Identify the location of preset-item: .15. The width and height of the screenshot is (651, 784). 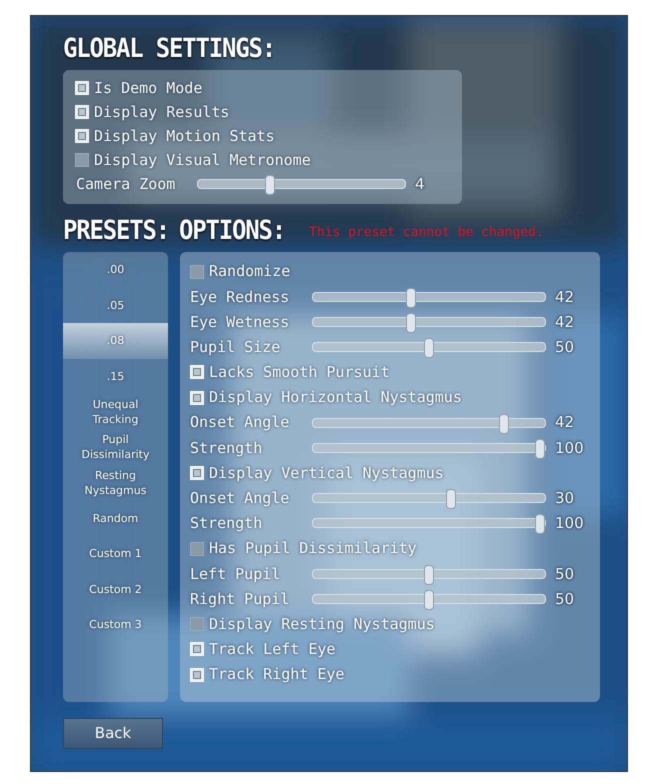
(115, 376).